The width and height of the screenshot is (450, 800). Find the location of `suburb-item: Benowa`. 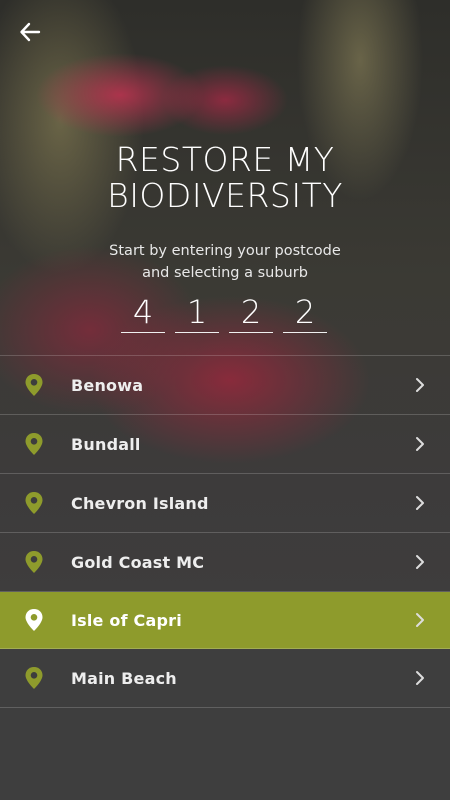

suburb-item: Benowa is located at coordinates (225, 385).